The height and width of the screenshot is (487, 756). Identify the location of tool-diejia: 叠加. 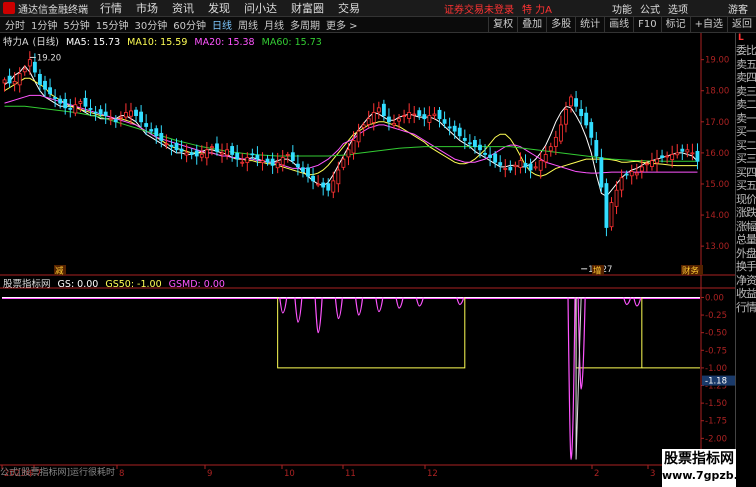
(531, 24).